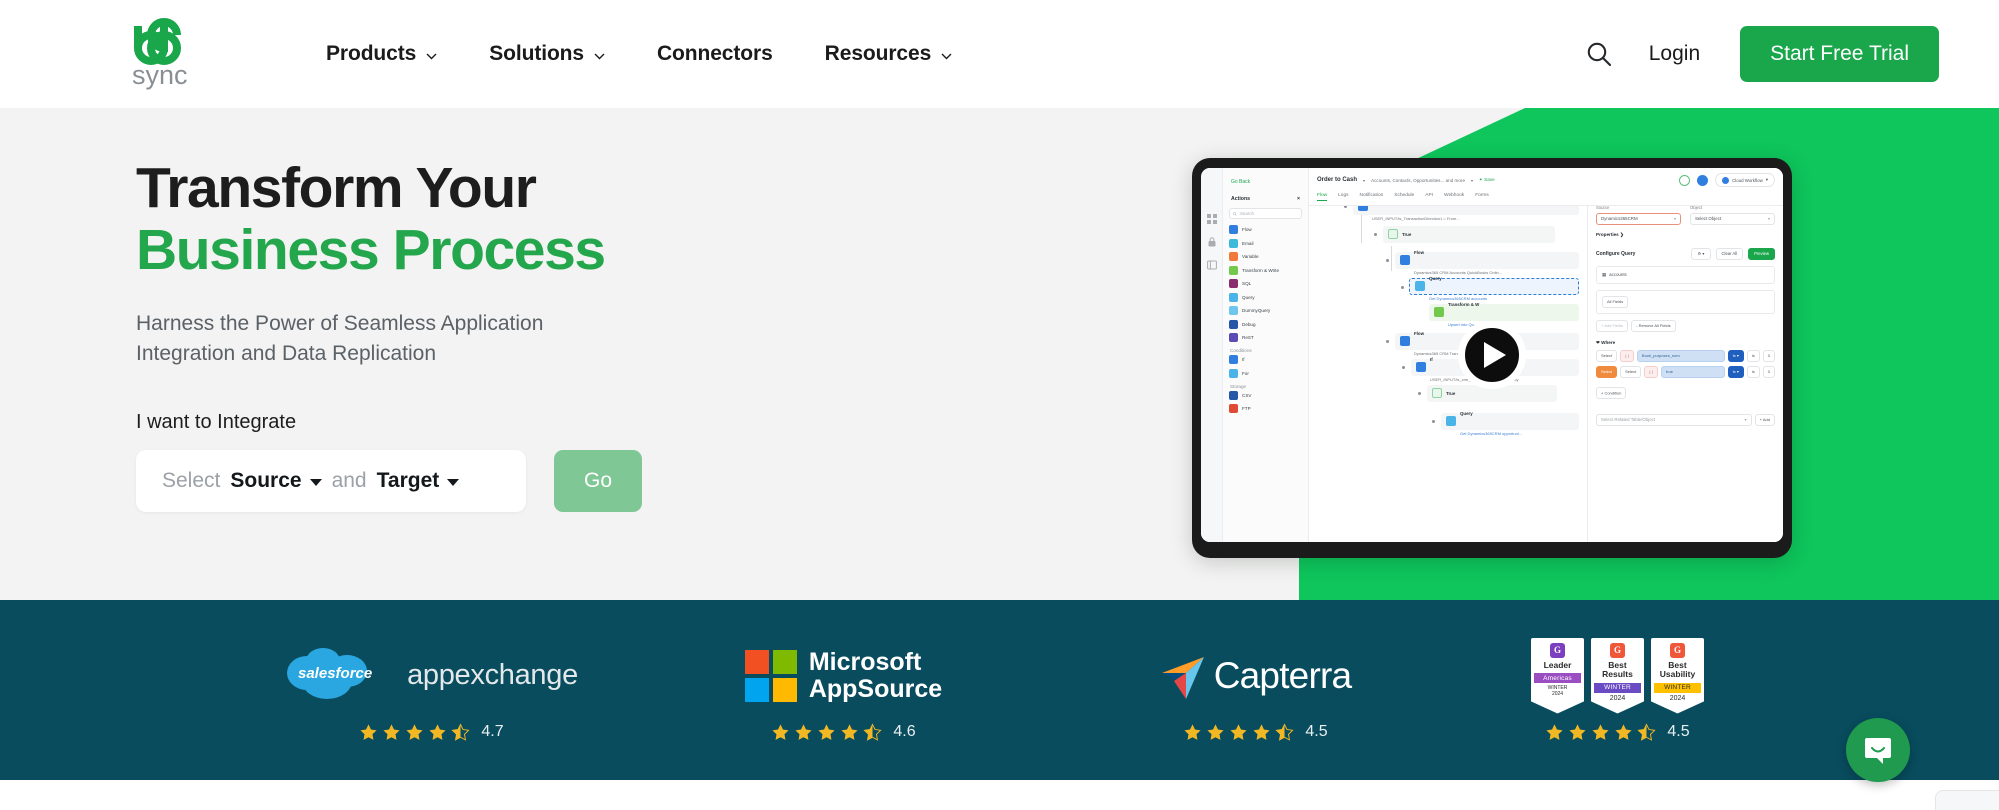 The height and width of the screenshot is (810, 1999). What do you see at coordinates (1616, 253) in the screenshot?
I see `configure-query-title: Configure Query` at bounding box center [1616, 253].